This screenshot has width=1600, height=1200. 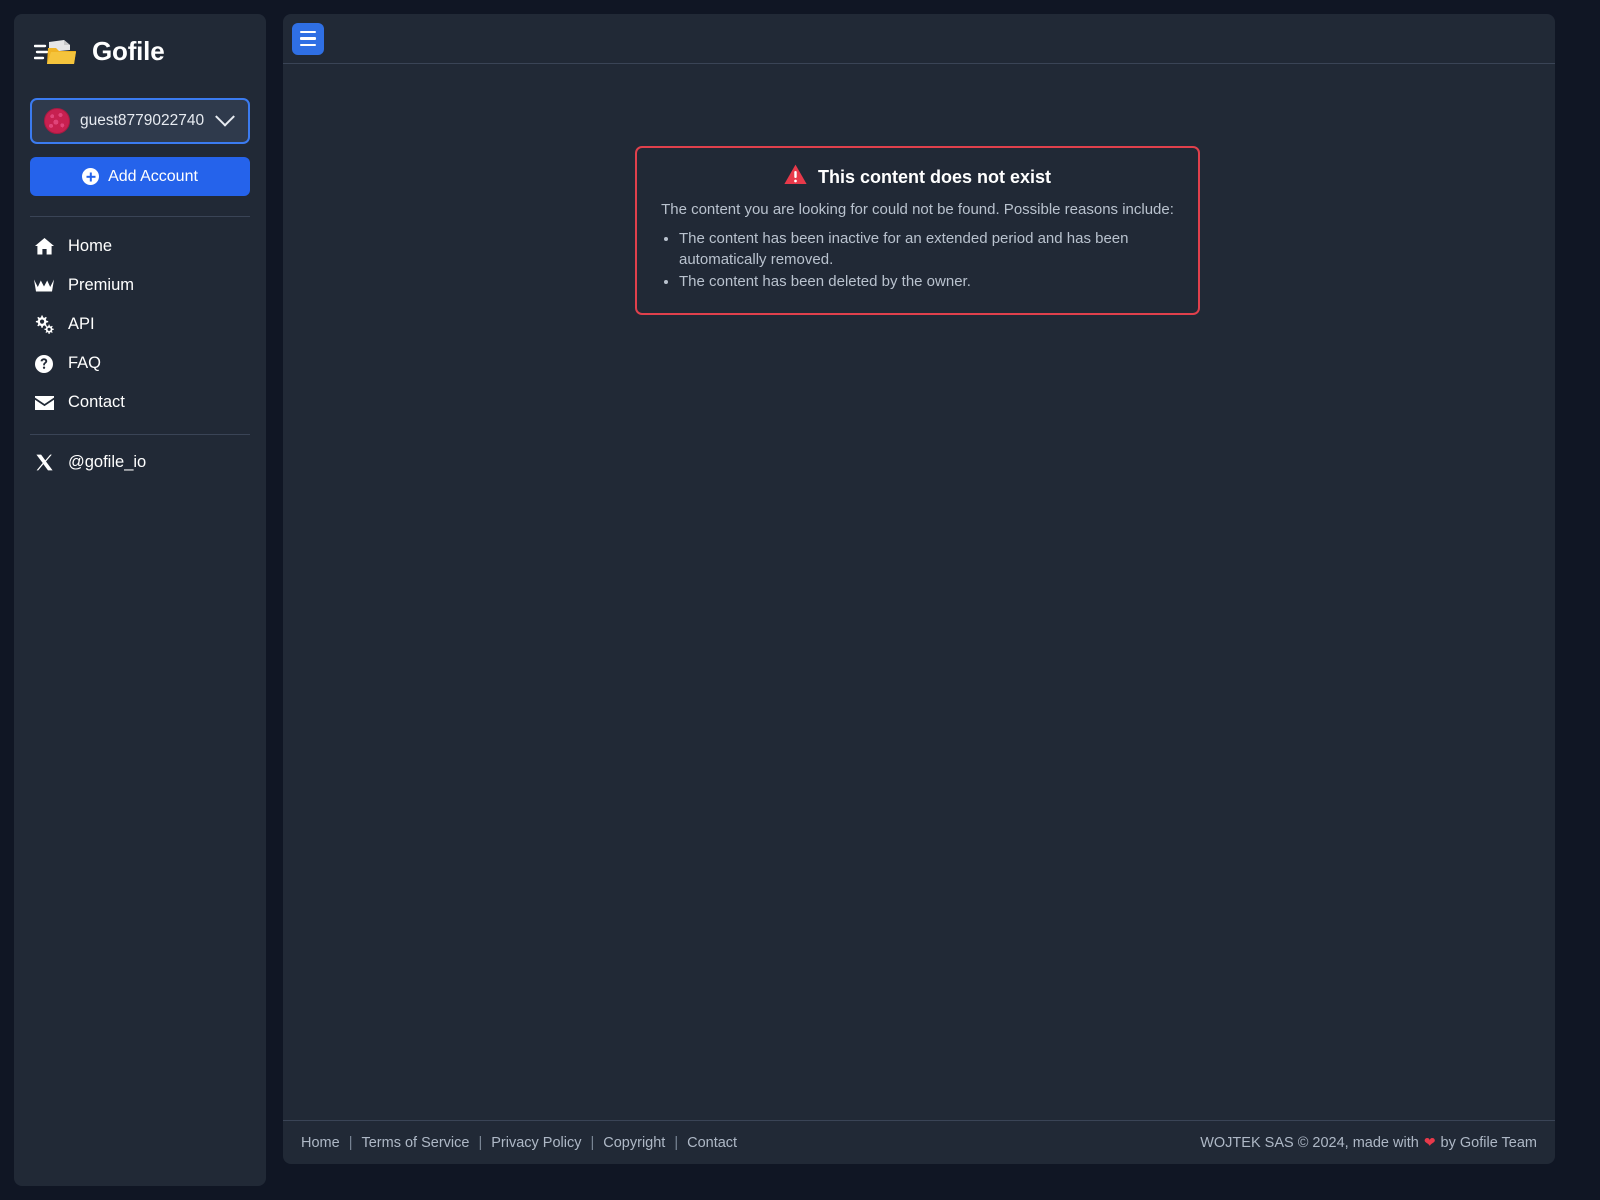 I want to click on hamburger-menu-icon, so click(x=308, y=38).